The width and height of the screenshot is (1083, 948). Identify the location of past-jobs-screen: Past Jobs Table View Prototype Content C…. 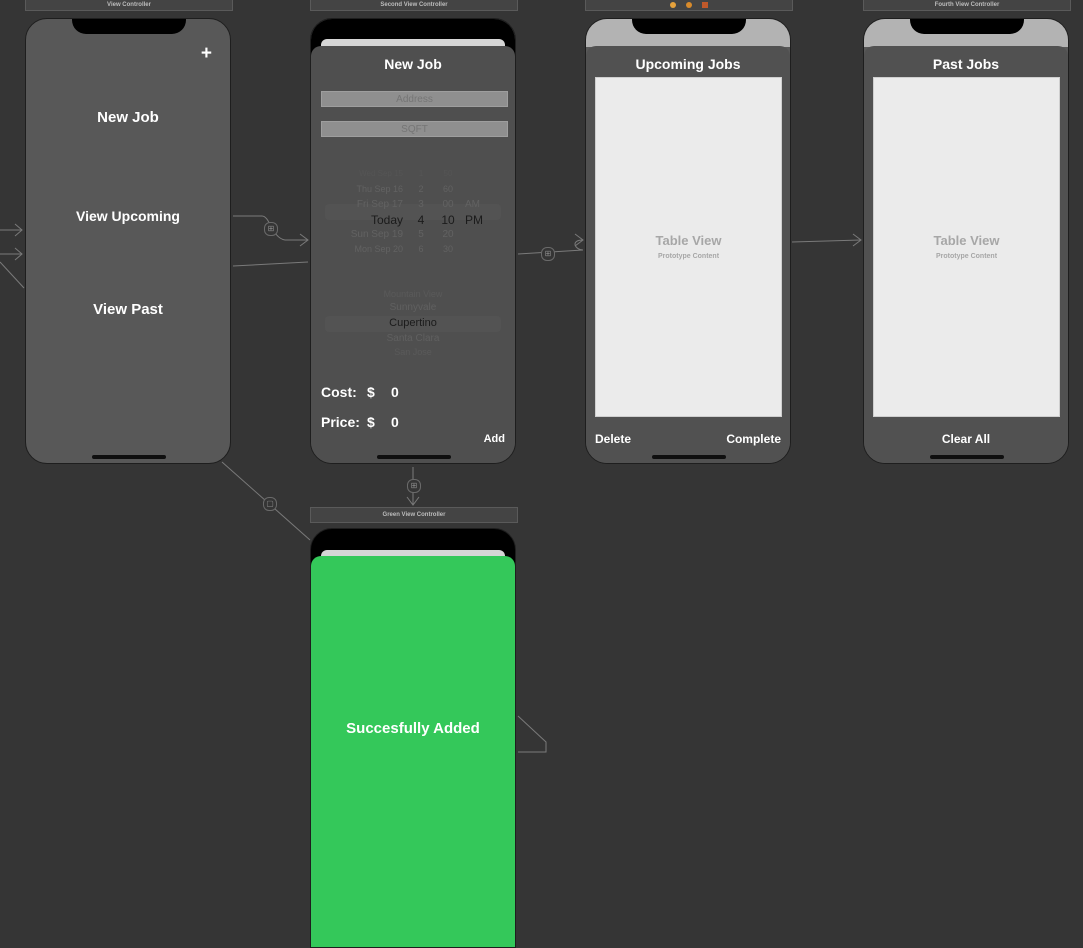
(966, 241).